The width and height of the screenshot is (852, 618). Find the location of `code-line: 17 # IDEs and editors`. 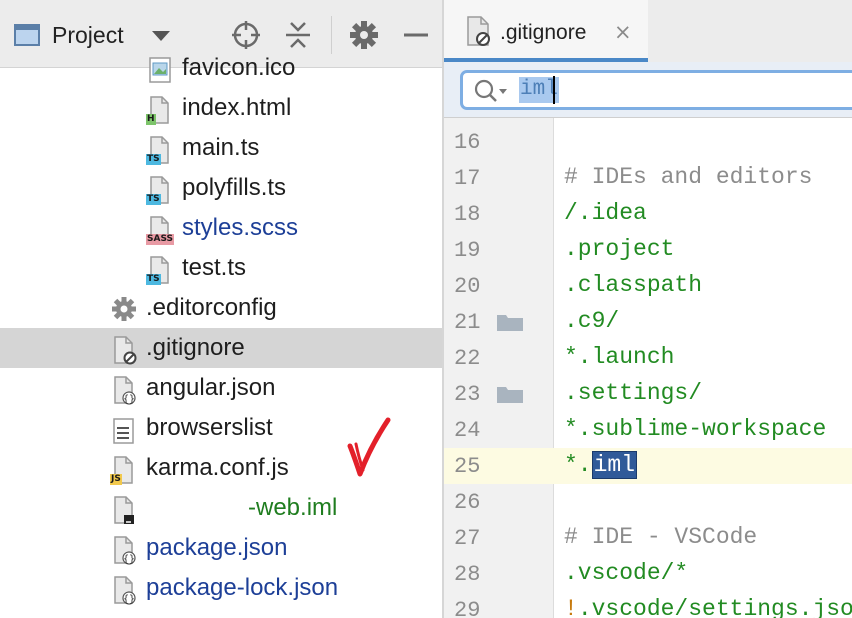

code-line: 17 # IDEs and editors is located at coordinates (648, 178).